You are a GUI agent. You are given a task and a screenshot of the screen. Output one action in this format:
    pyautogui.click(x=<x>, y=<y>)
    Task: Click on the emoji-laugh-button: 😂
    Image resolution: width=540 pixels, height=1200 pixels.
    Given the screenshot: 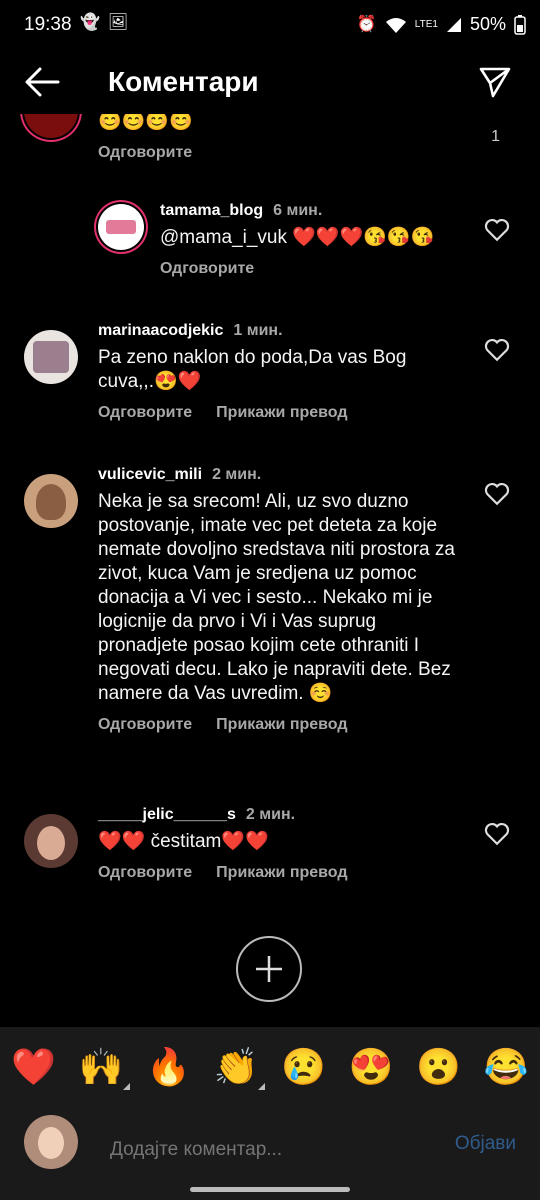 What is the action you would take?
    pyautogui.click(x=506, y=1067)
    